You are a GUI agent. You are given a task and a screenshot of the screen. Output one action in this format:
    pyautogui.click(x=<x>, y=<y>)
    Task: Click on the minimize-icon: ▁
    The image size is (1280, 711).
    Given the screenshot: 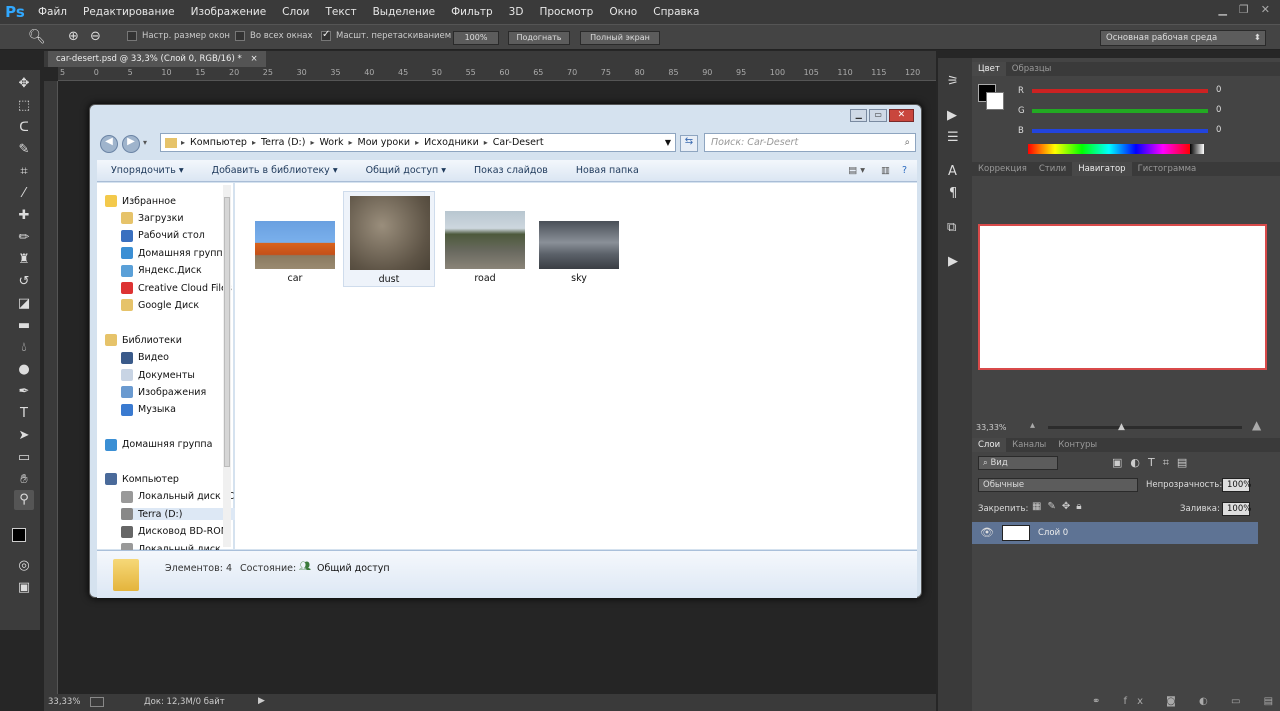 What is the action you would take?
    pyautogui.click(x=1222, y=9)
    